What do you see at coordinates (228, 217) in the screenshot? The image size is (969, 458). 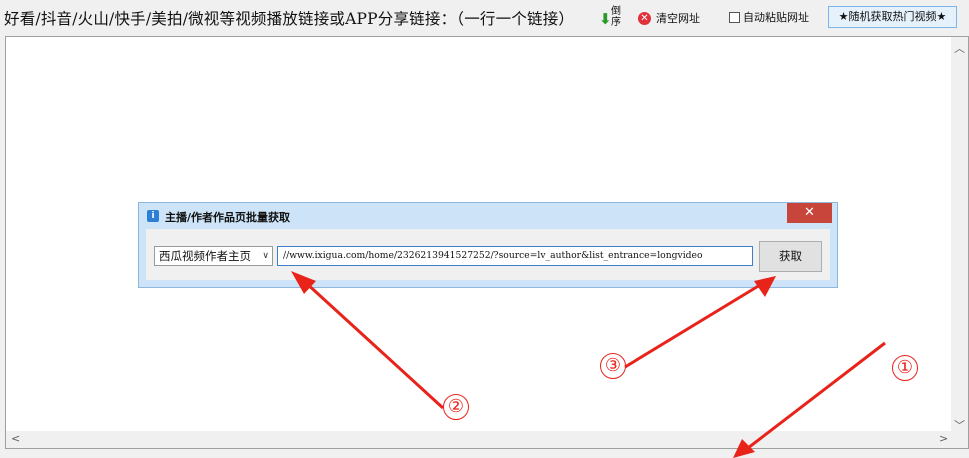 I see `dialog-title: 主播/作者作品页批量获取` at bounding box center [228, 217].